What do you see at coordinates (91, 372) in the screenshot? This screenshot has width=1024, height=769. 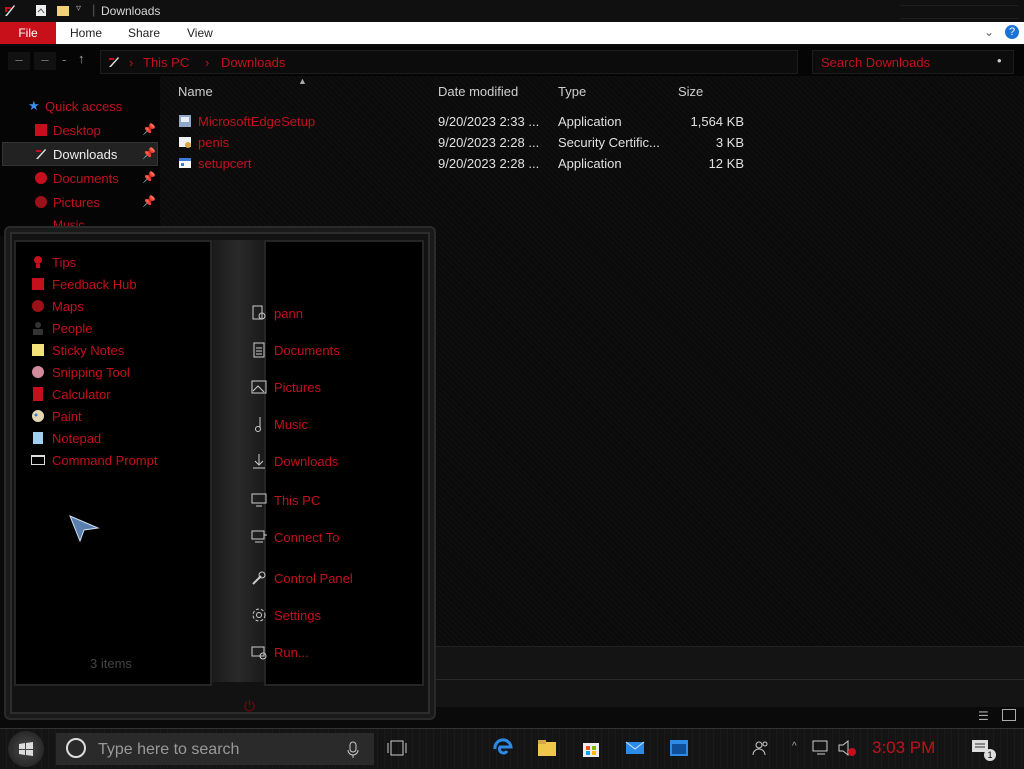 I see `app-snipping-tool: Snipping Tool` at bounding box center [91, 372].